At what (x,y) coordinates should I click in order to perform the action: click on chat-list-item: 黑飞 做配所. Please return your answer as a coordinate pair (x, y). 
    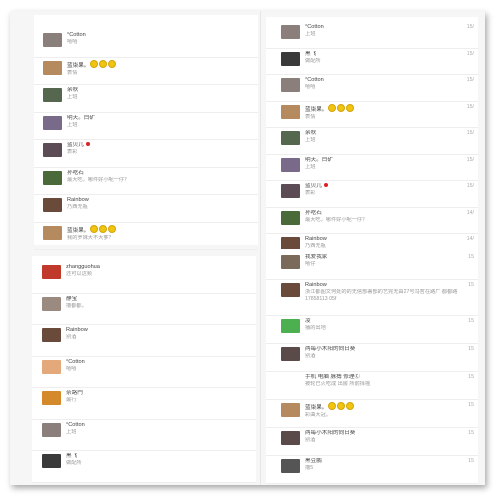
    Looking at the image, I should click on (144, 466).